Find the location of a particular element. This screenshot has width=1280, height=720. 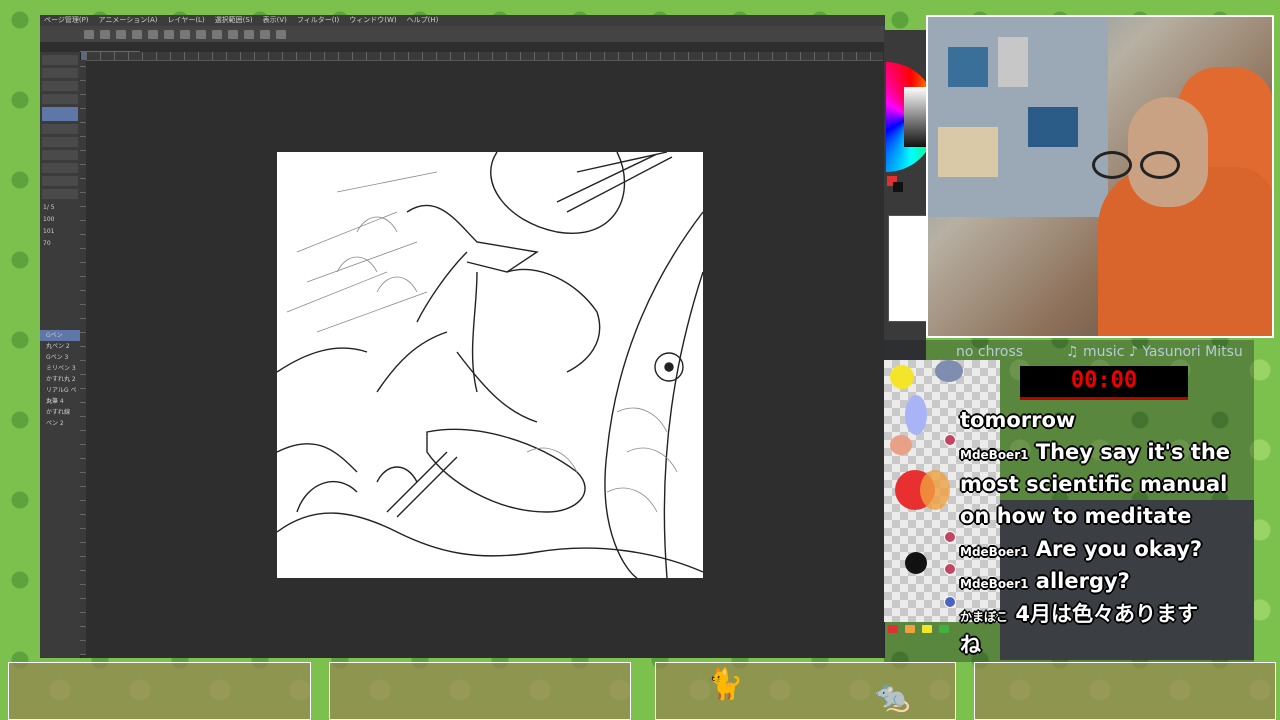

density: 70 is located at coordinates (60, 244).